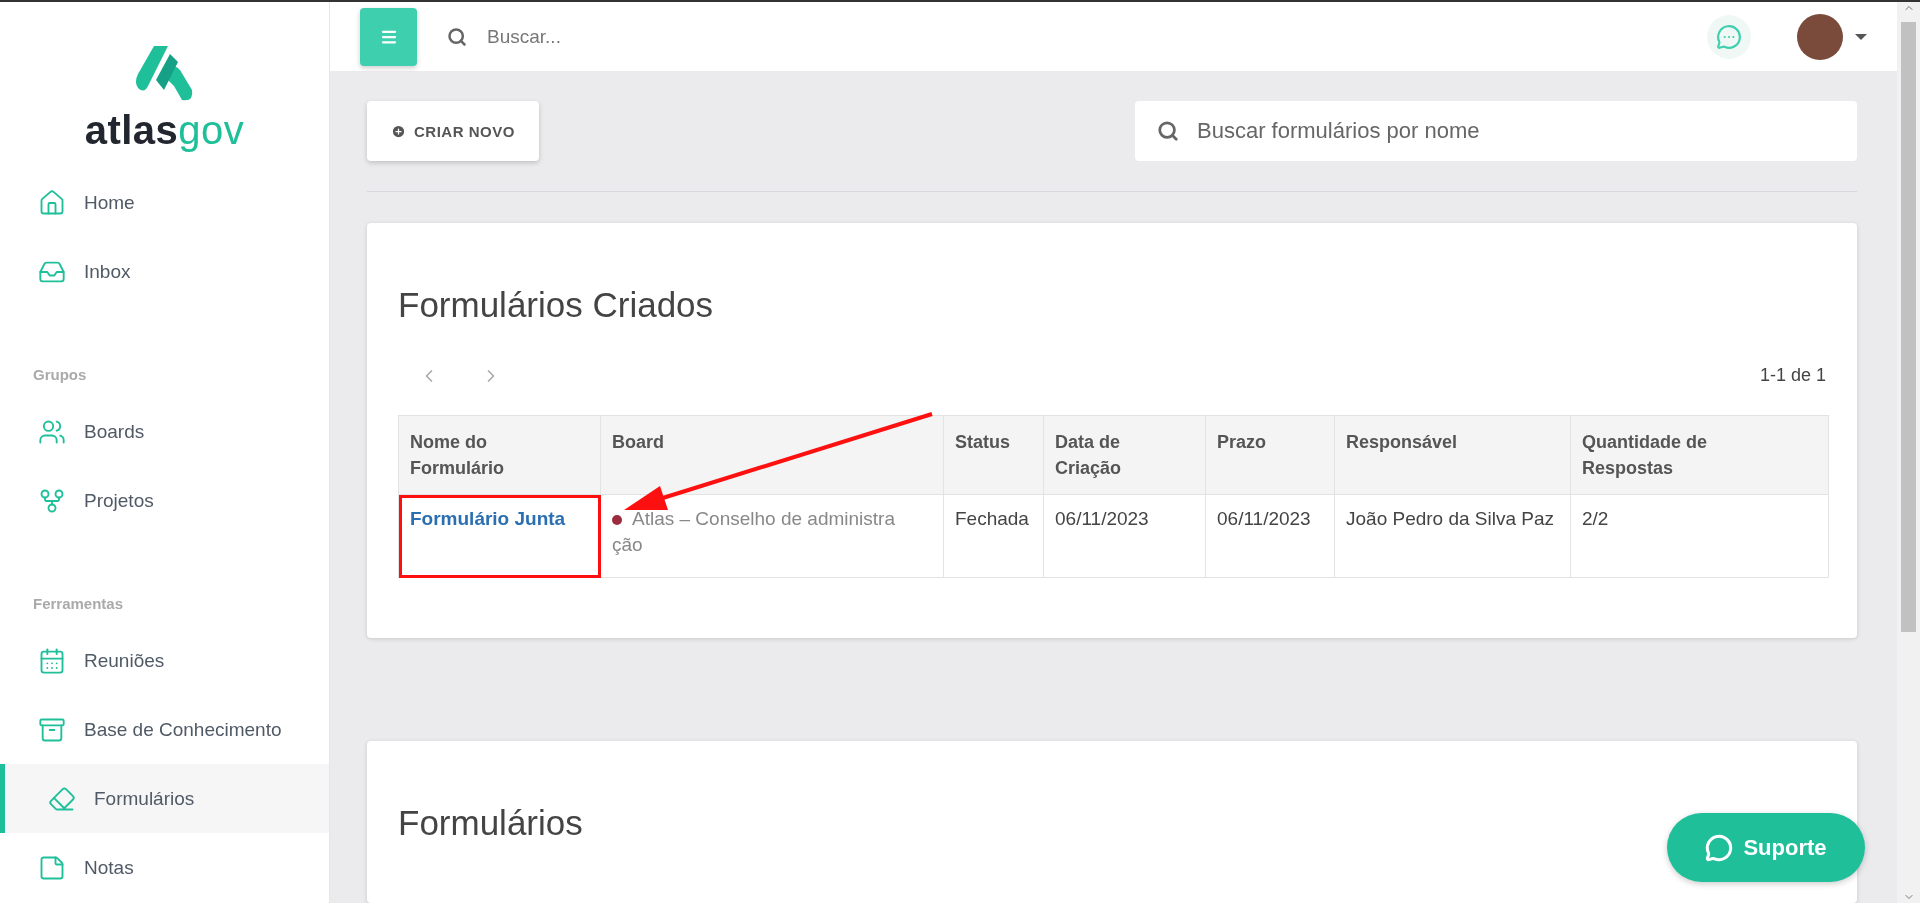  I want to click on column-header: Board, so click(772, 455).